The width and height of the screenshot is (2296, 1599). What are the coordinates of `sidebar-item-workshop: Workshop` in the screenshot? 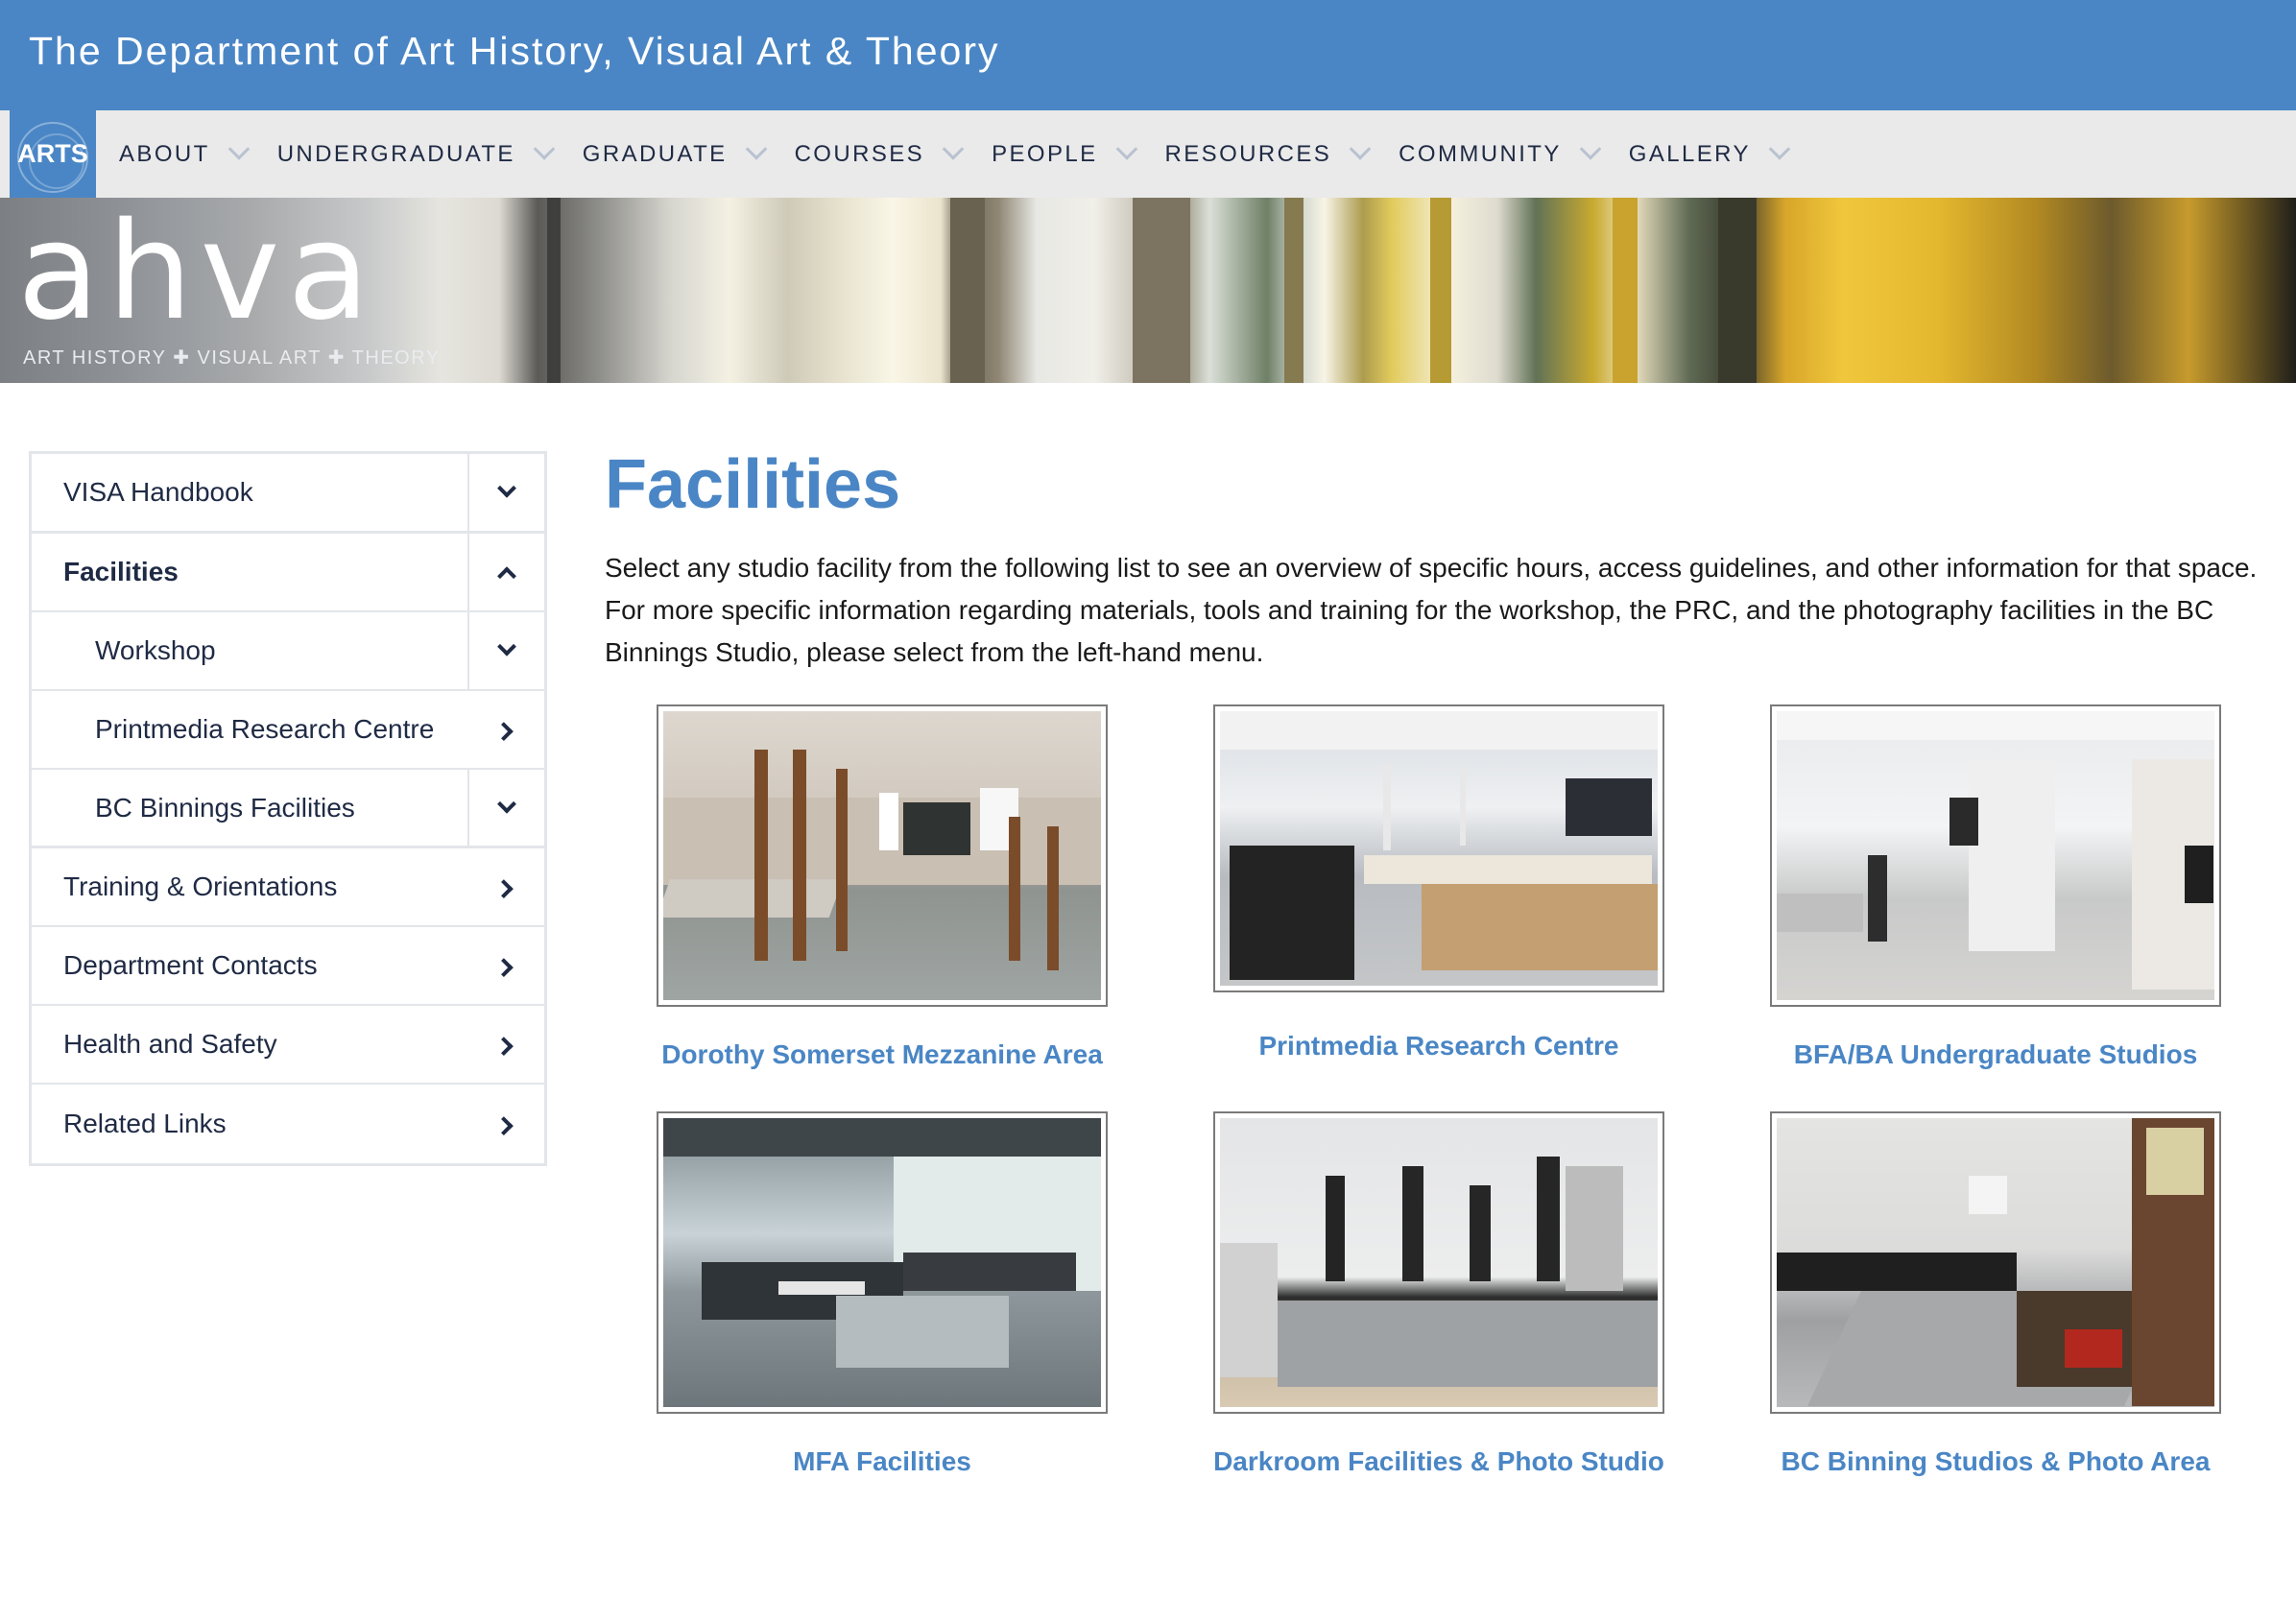 It's located at (288, 651).